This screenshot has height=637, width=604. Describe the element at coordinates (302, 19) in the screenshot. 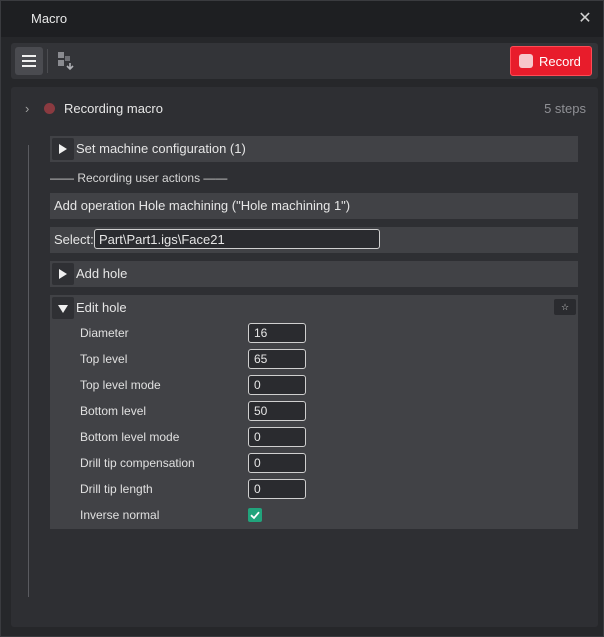

I see `title-bar: Macro ✕` at that location.